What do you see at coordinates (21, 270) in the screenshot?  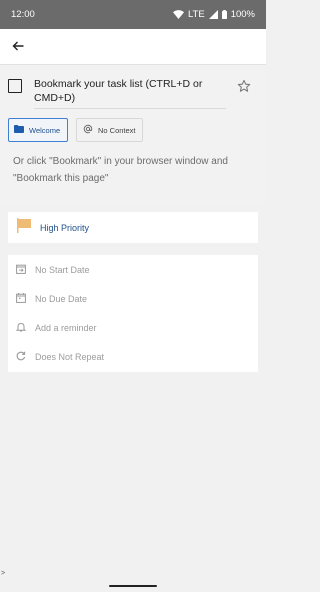 I see `calendar-arrow-icon` at bounding box center [21, 270].